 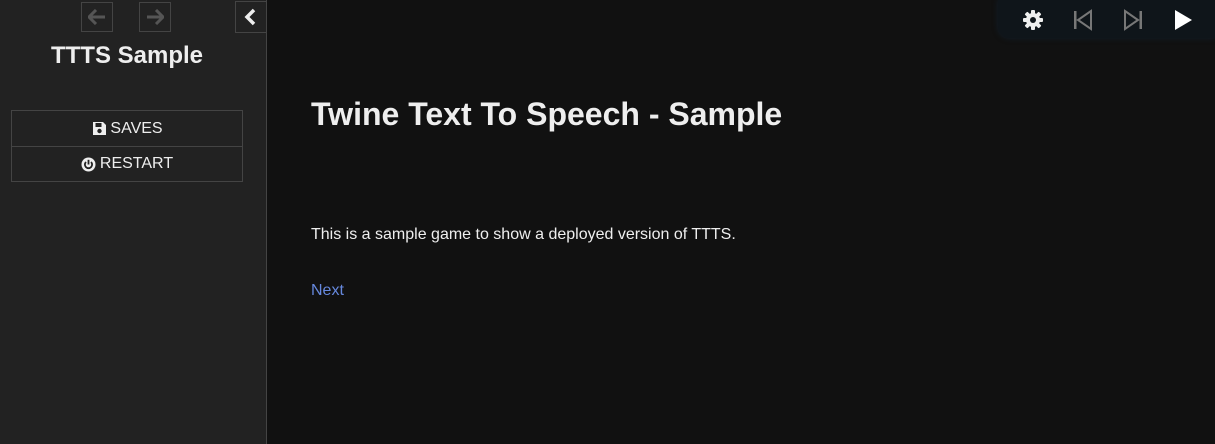 What do you see at coordinates (89, 164) in the screenshot?
I see `power-icon` at bounding box center [89, 164].